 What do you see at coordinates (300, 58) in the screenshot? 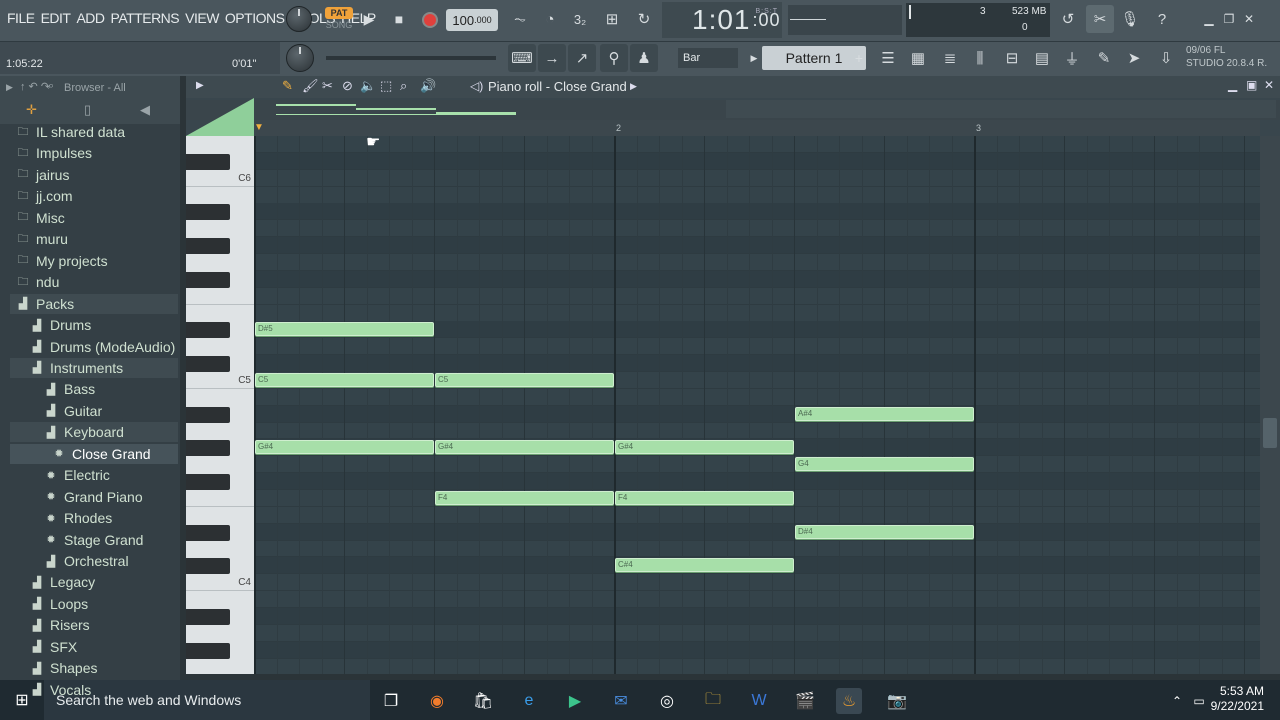
I see `master-pitch-knob` at bounding box center [300, 58].